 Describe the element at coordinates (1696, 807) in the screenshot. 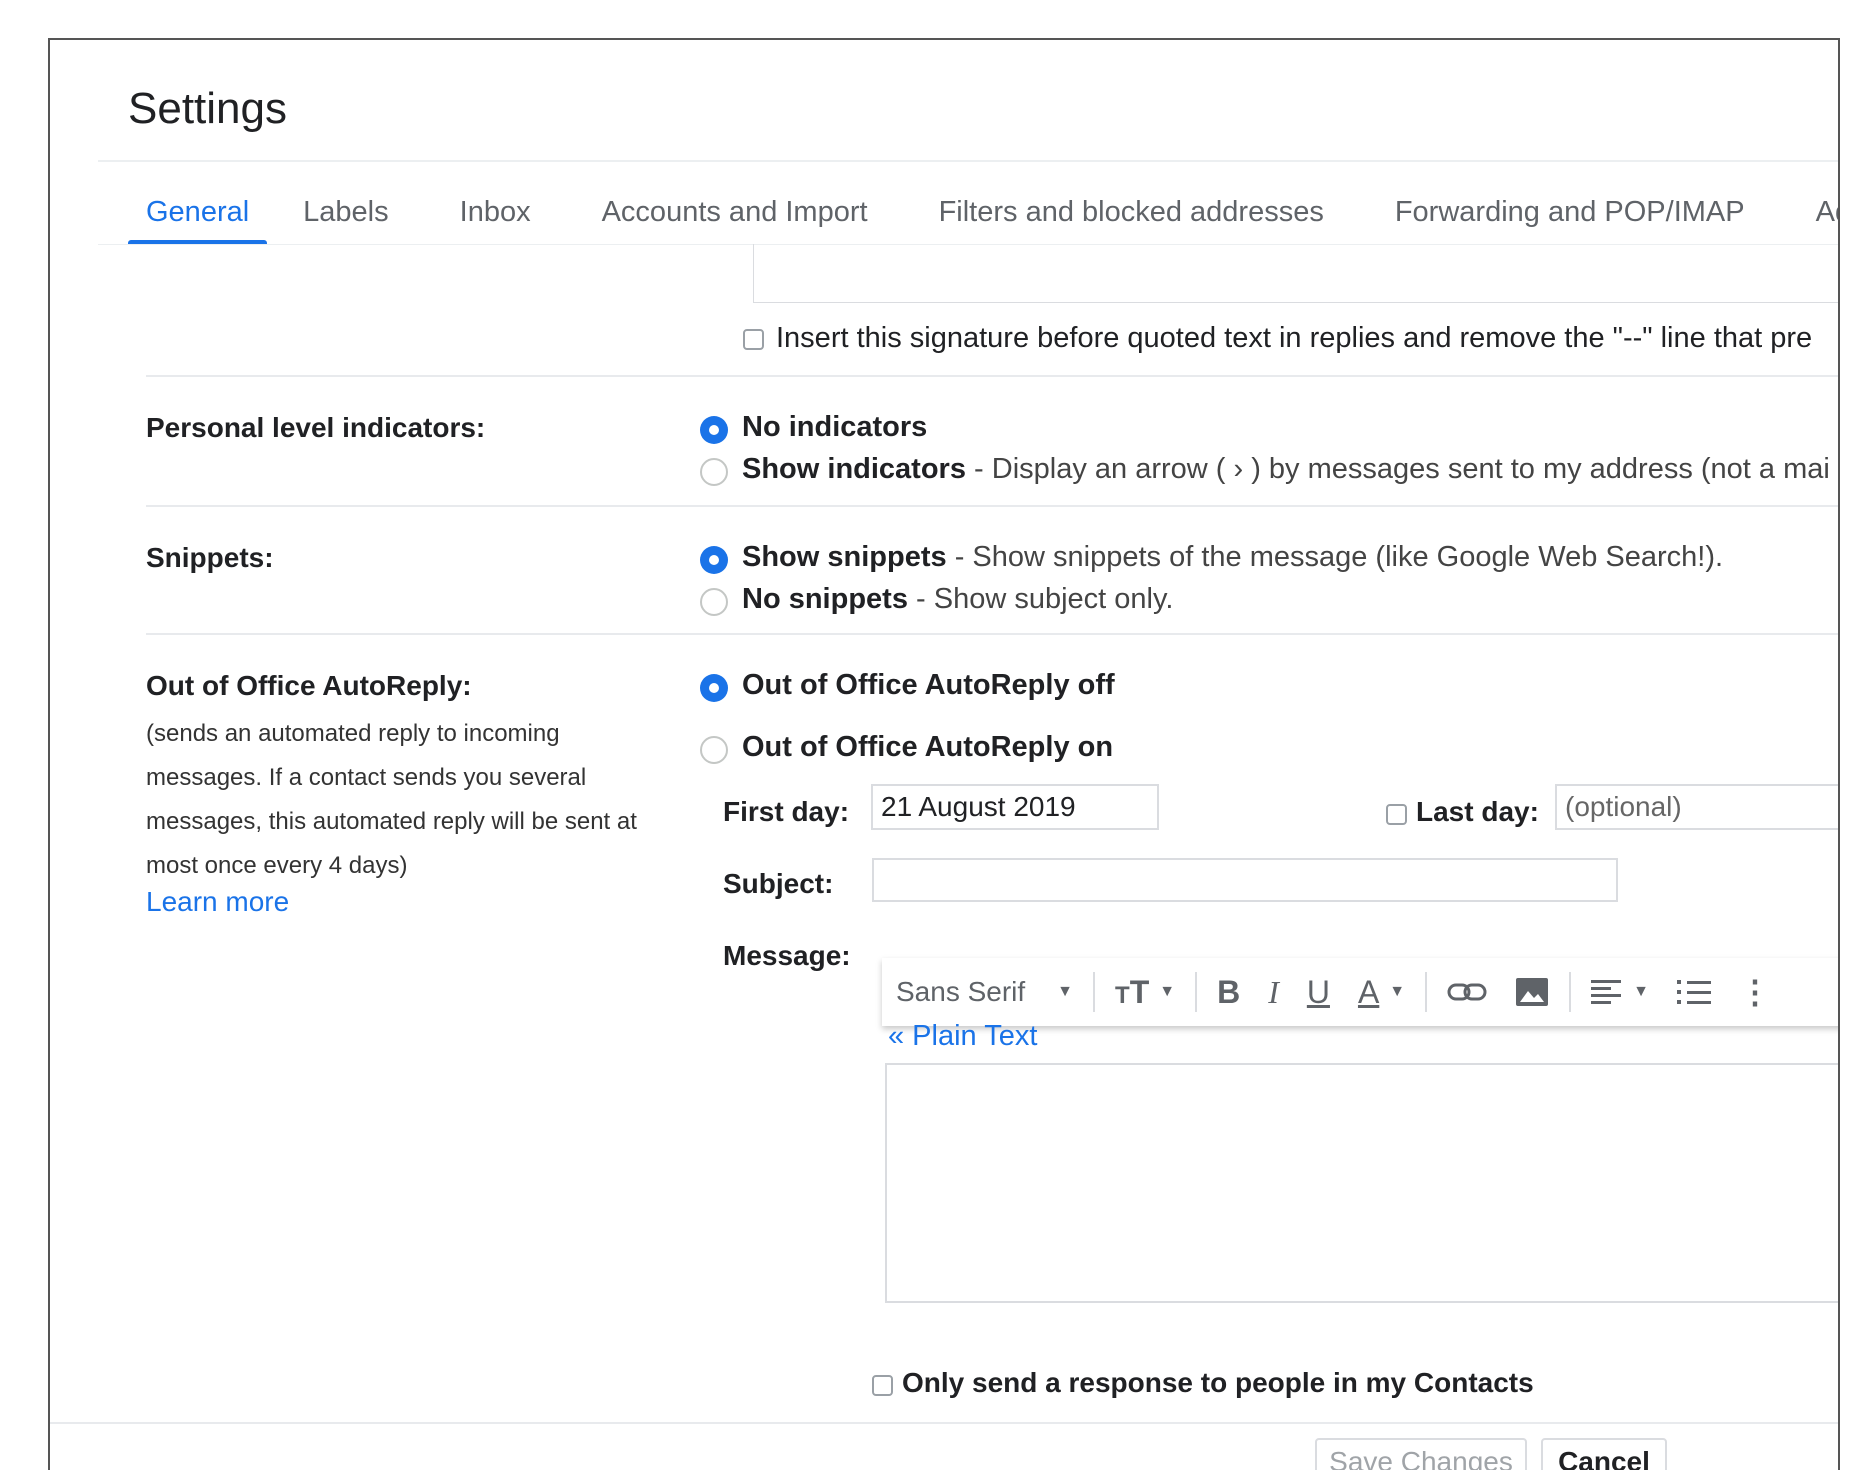

I see `last-day-input` at that location.